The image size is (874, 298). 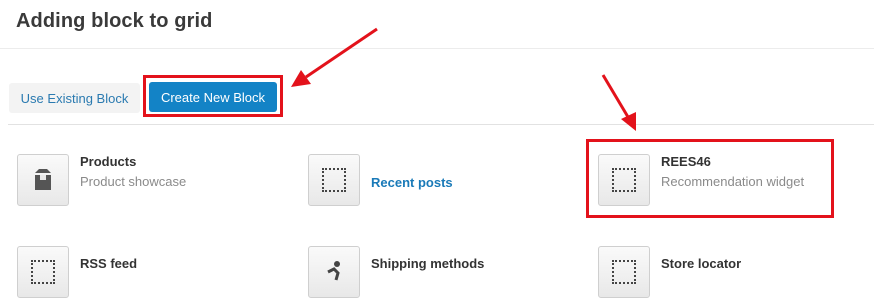 I want to click on block-recent-posts: Recent posts, so click(x=380, y=180).